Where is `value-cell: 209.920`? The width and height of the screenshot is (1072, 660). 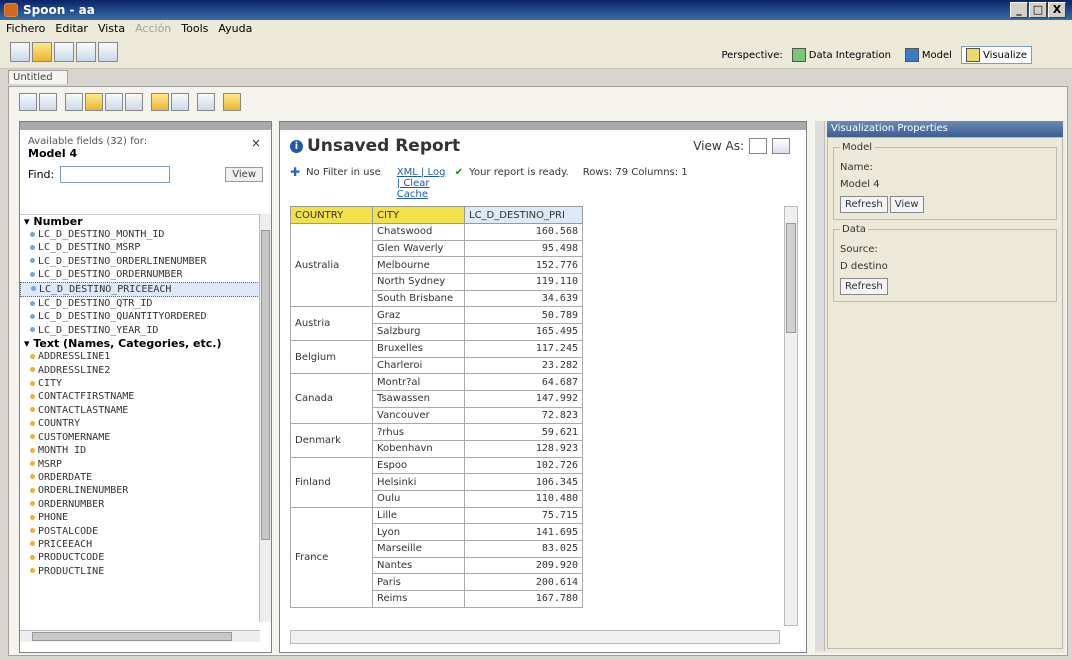 value-cell: 209.920 is located at coordinates (523, 565).